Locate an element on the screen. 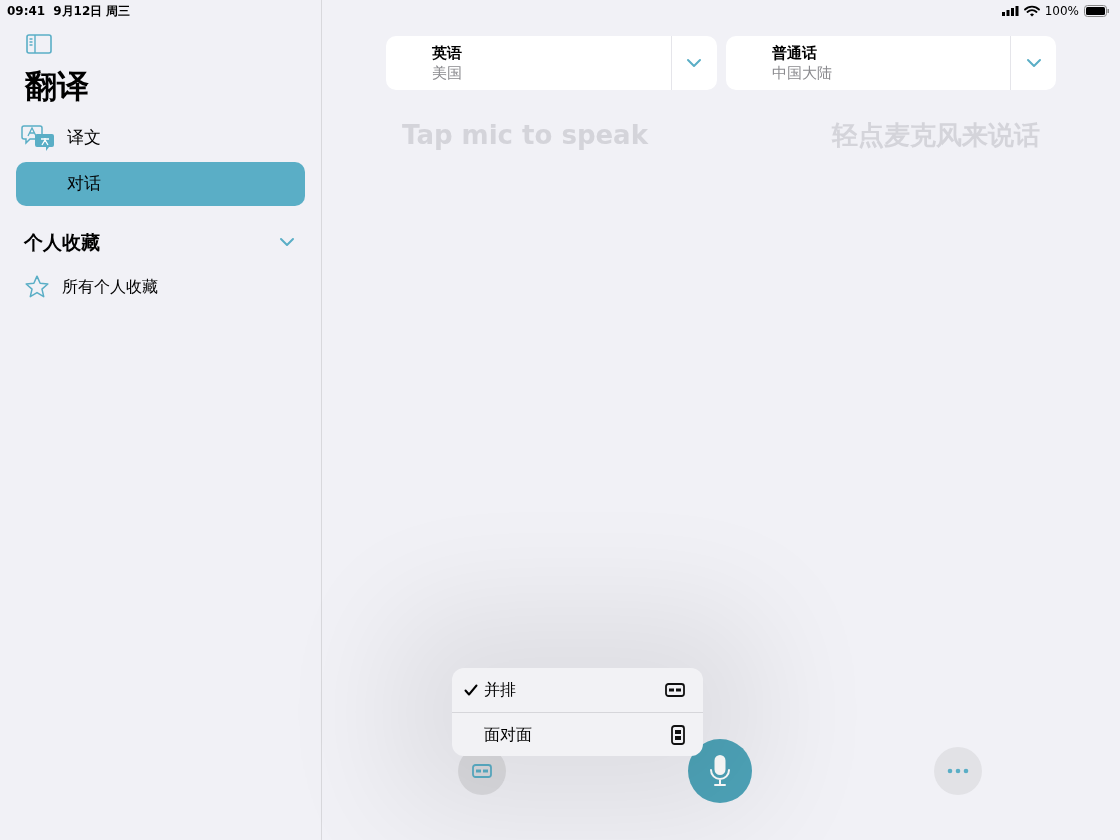 This screenshot has height=840, width=1120. checkmark-icon is located at coordinates (471, 690).